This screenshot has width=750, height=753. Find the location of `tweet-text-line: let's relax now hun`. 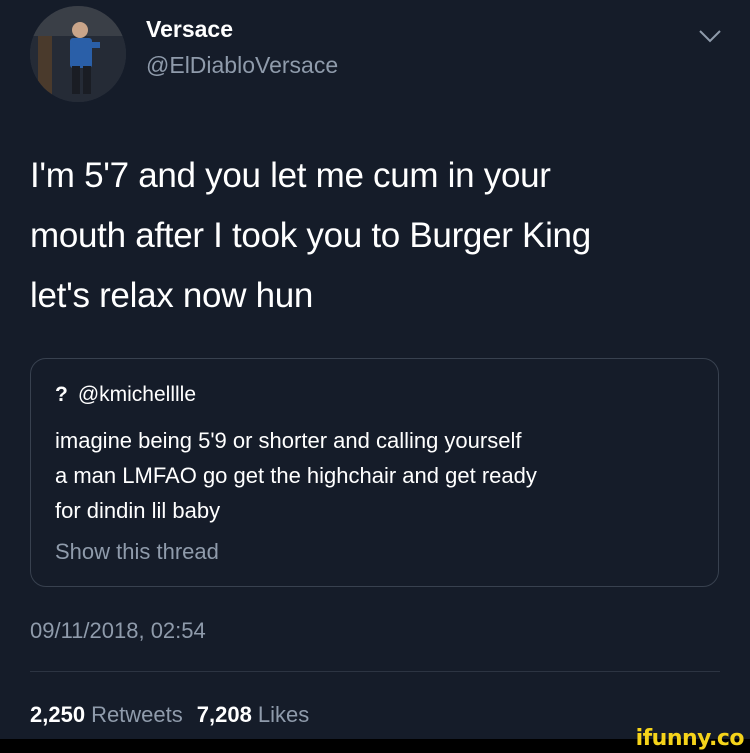

tweet-text-line: let's relax now hun is located at coordinates (172, 295).